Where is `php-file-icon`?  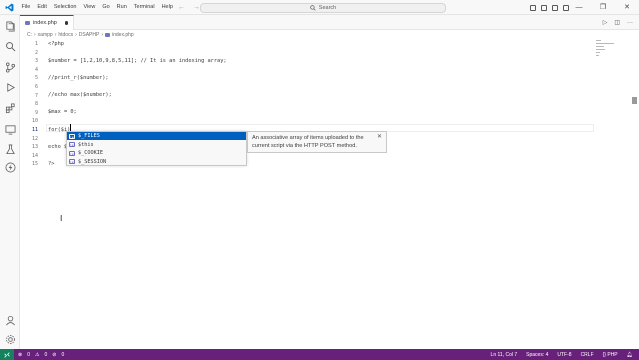
php-file-icon is located at coordinates (107, 34).